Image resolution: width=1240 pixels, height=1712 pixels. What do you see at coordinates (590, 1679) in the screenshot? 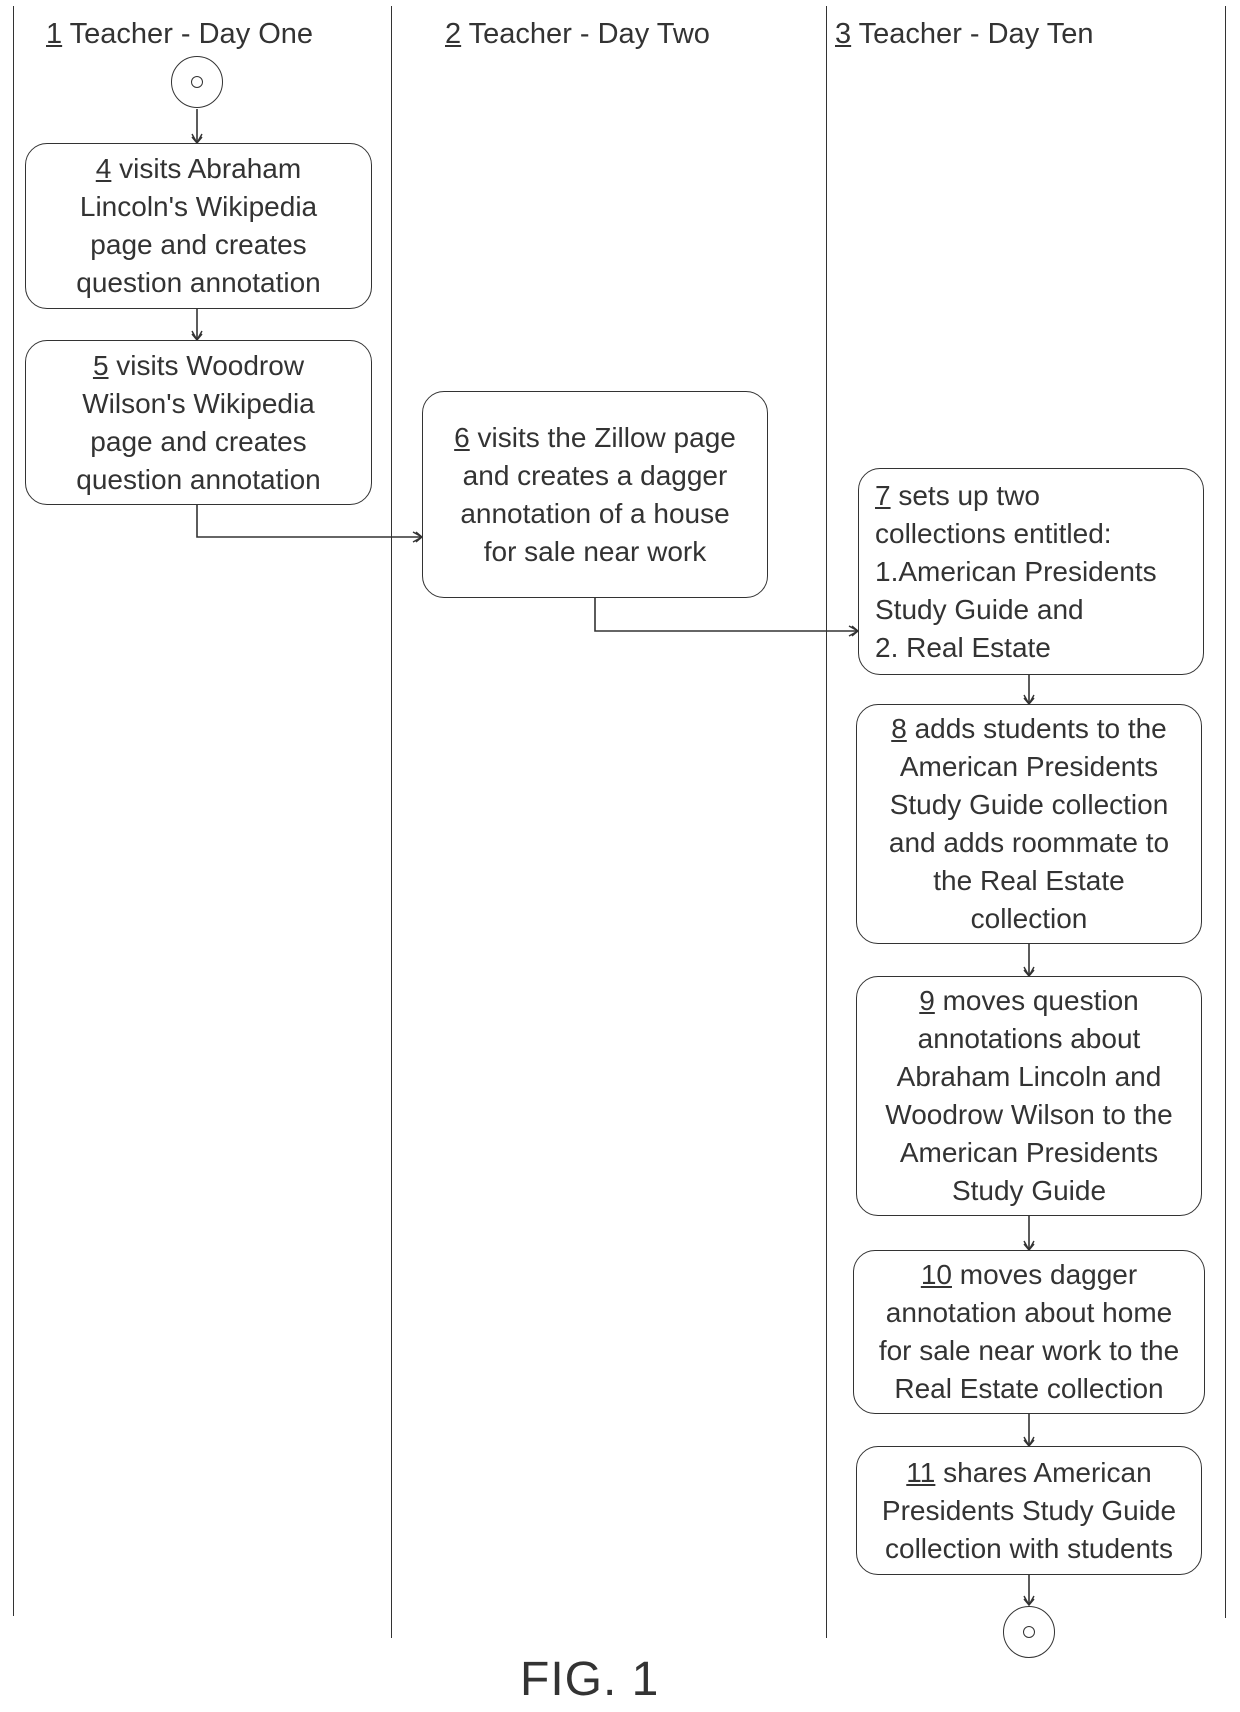
I see `figure-caption: FIG. 1` at bounding box center [590, 1679].